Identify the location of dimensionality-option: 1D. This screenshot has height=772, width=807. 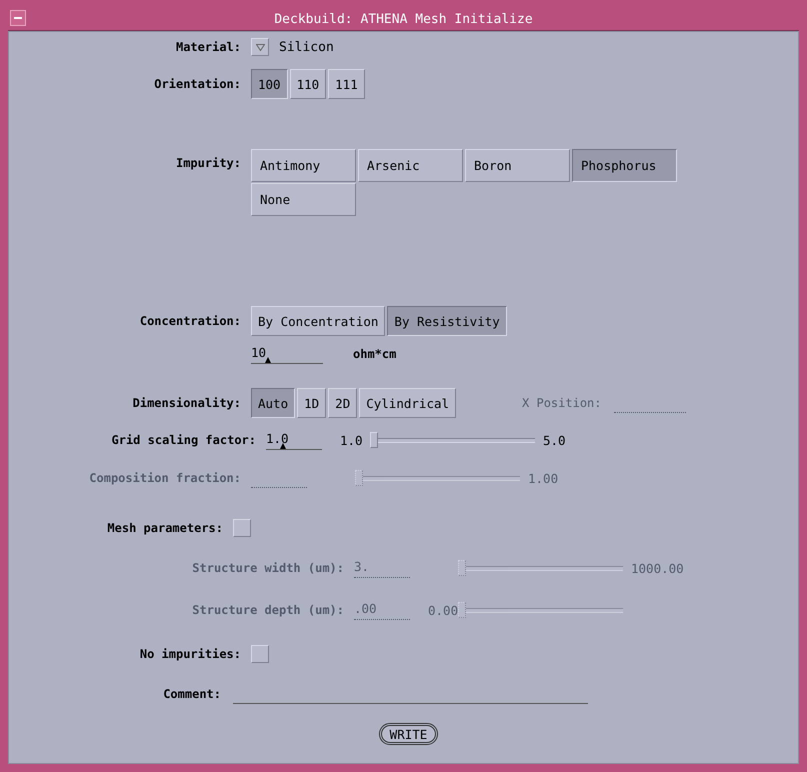
(311, 403).